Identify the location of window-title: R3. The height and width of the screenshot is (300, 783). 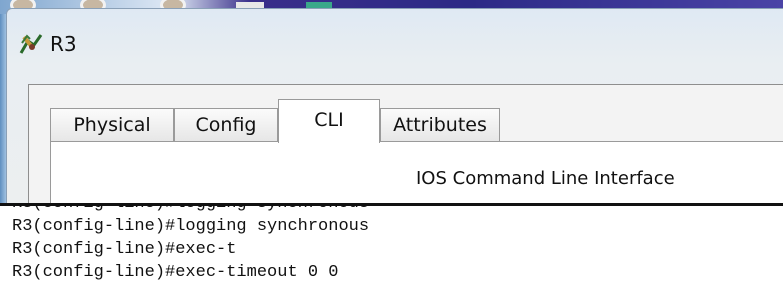
(63, 44).